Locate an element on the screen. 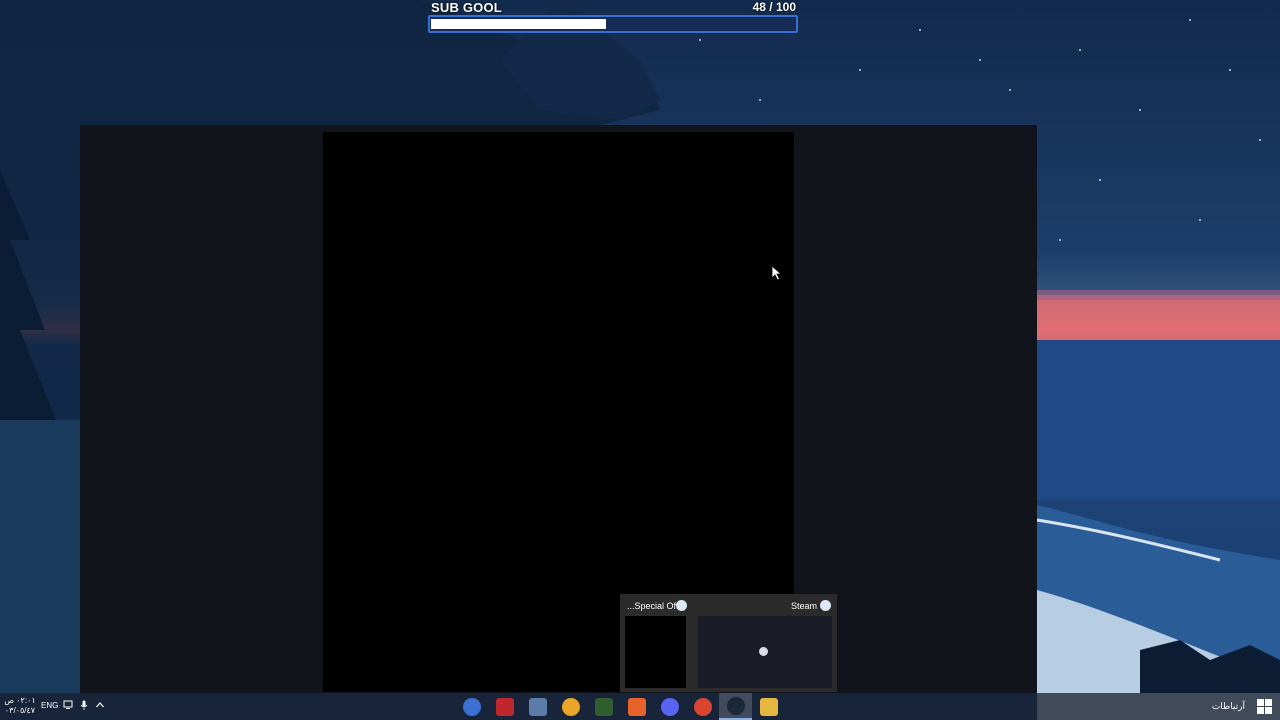 The width and height of the screenshot is (1280, 720). taskbar: ٠٢:٠١ ص ٠٣/٠٥/٤٧ ENG آرتباطات is located at coordinates (640, 706).